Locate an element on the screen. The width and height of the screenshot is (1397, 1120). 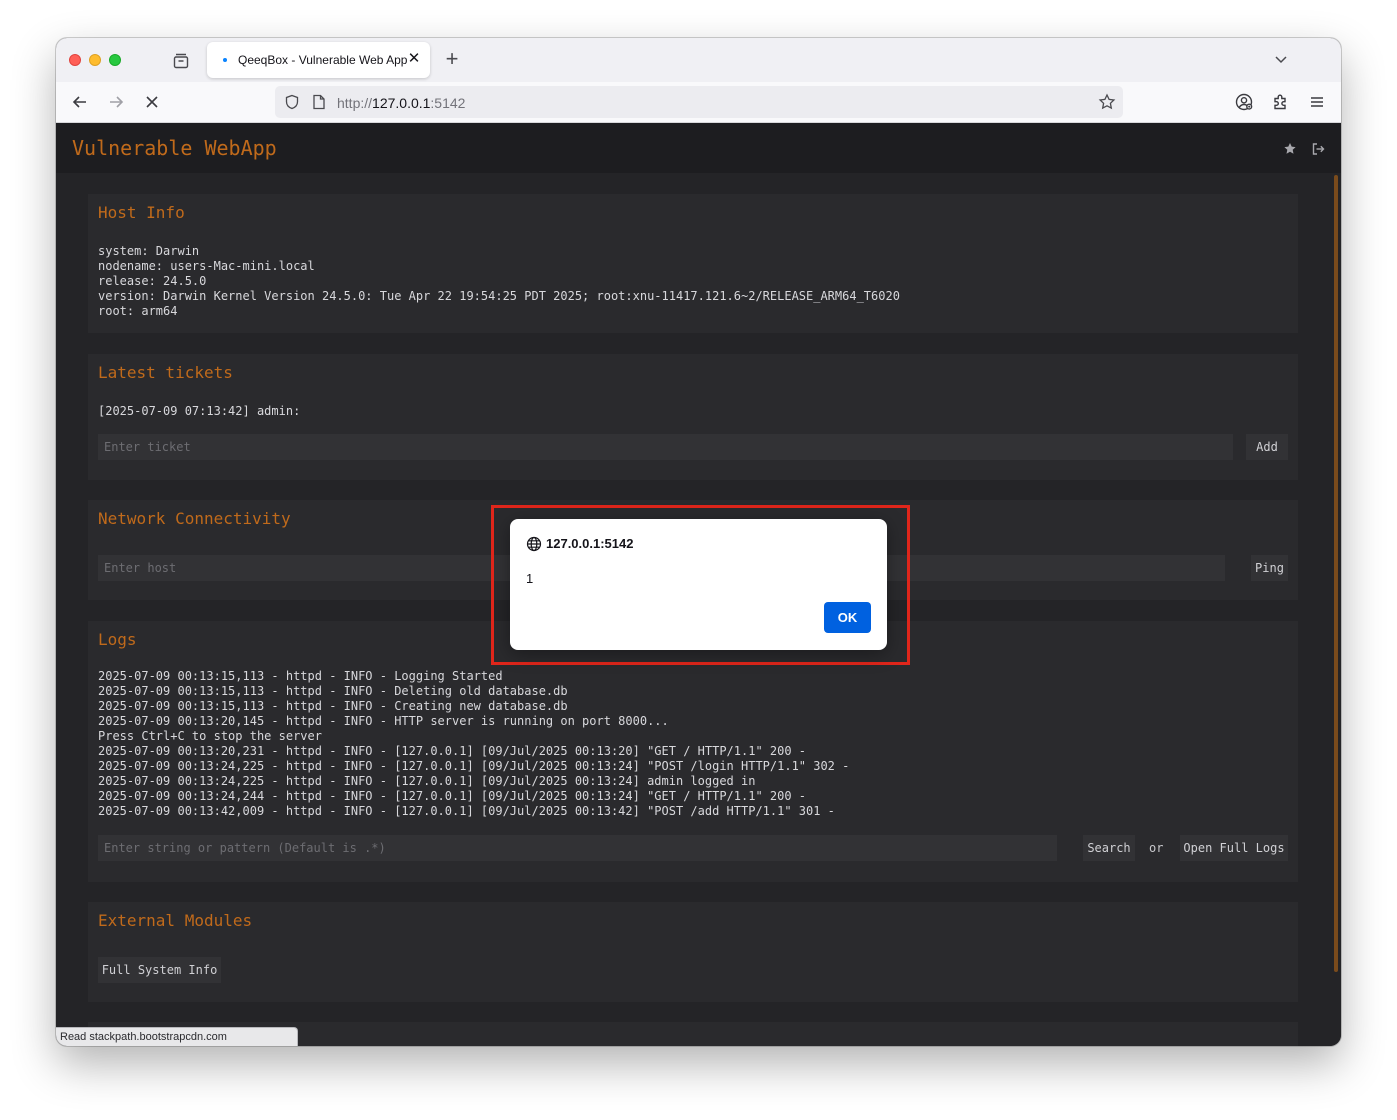
network-title: Network Connectivity is located at coordinates (194, 518).